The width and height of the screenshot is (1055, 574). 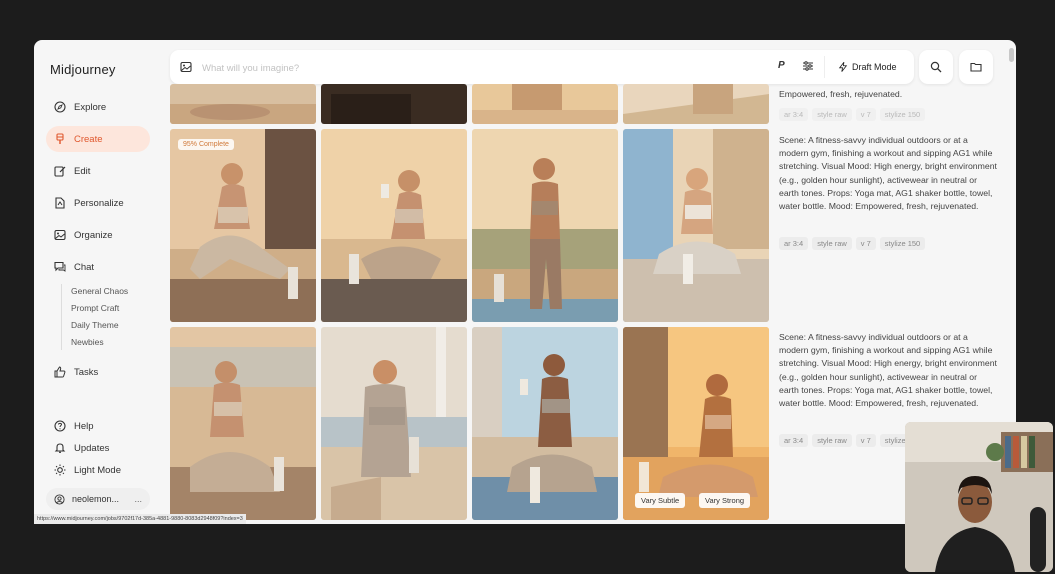 I want to click on sidebar-item-label: Tasks, so click(x=86, y=372).